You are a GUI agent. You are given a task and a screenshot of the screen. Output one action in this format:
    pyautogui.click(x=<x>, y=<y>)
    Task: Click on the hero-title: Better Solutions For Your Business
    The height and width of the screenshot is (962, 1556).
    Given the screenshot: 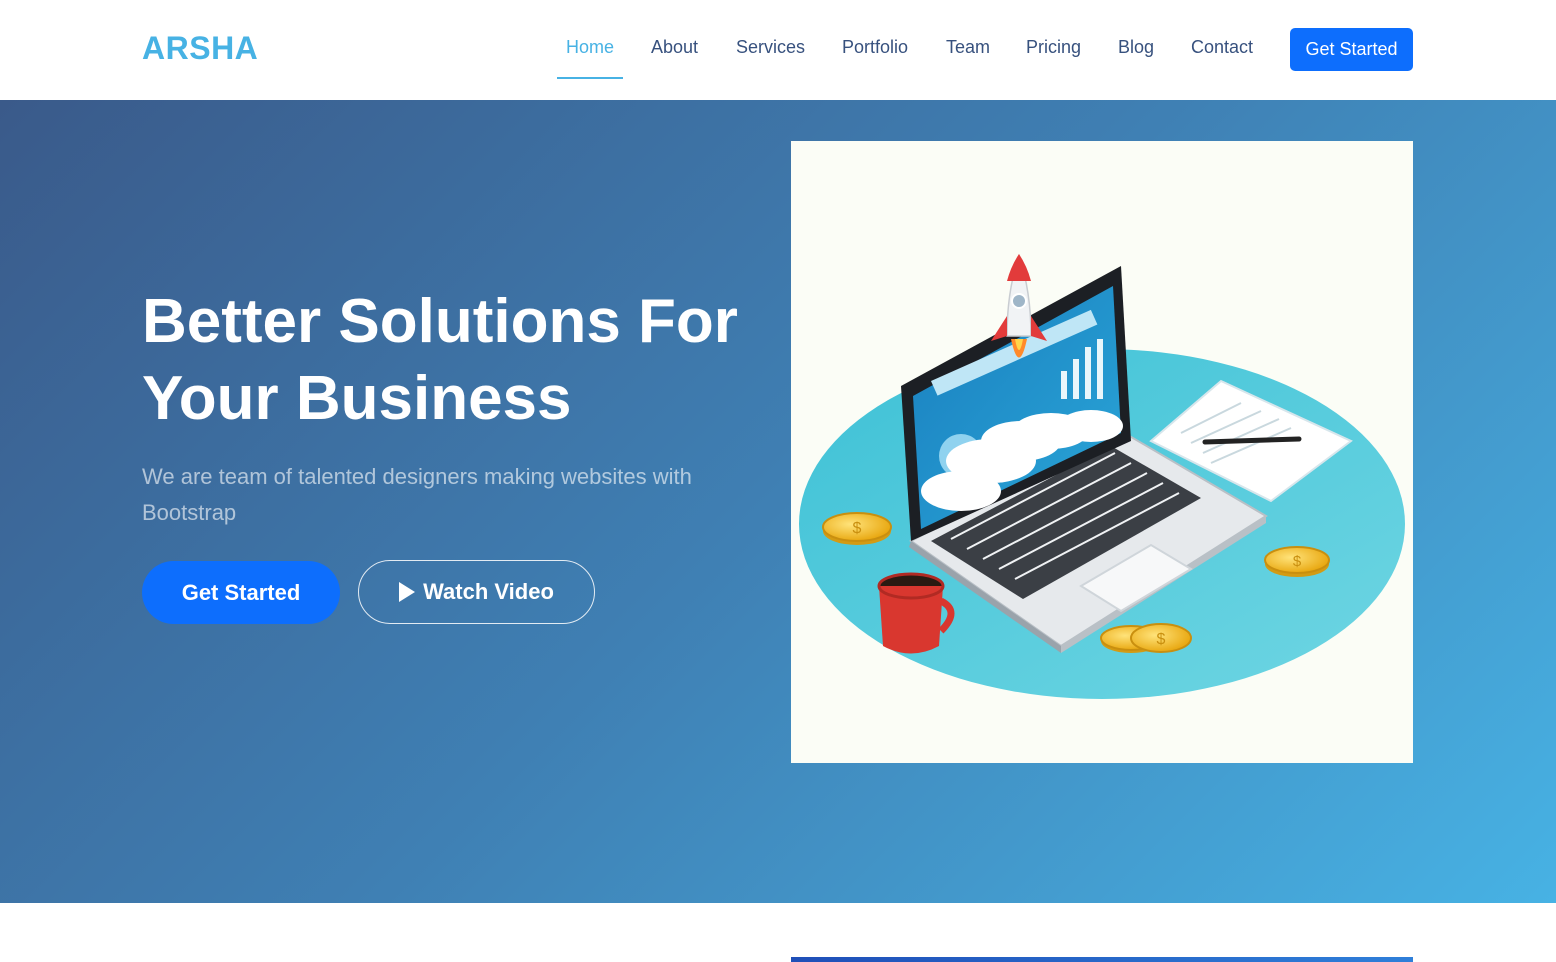 What is the action you would take?
    pyautogui.click(x=462, y=360)
    